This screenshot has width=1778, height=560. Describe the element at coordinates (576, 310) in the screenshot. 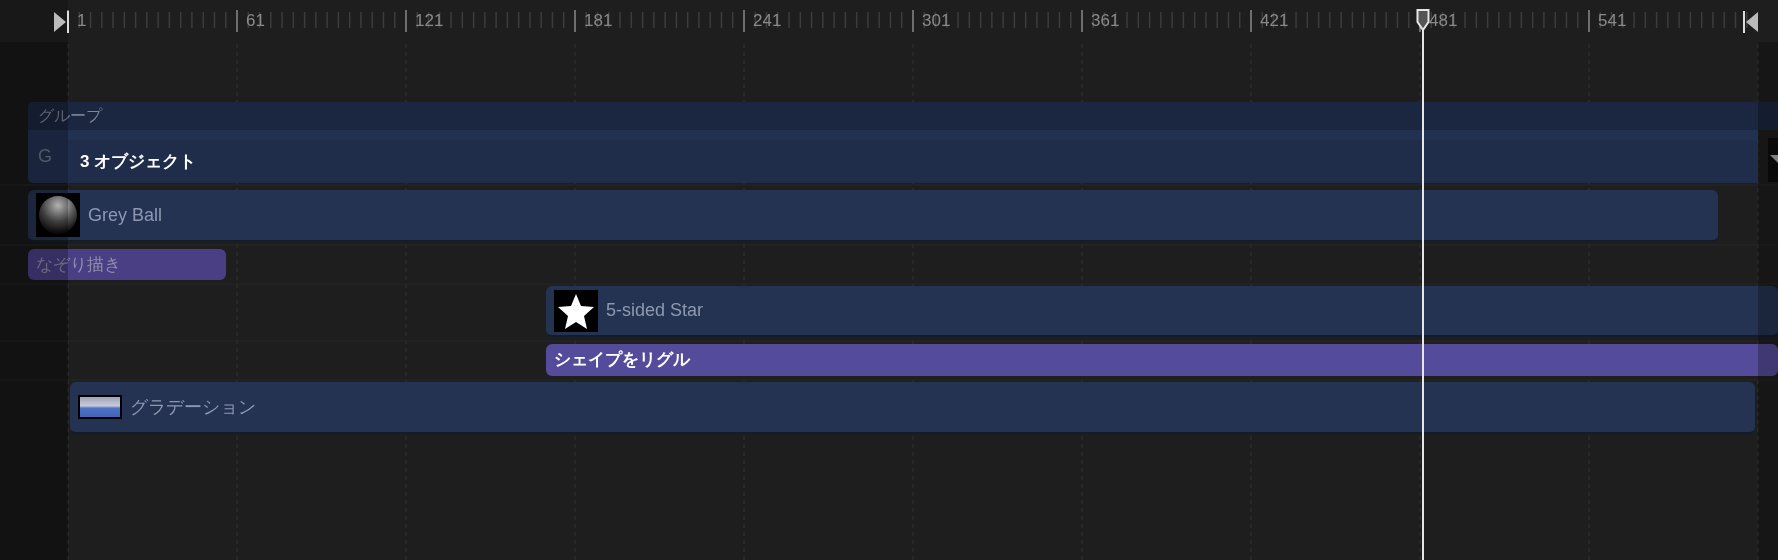

I see `star-thumbnail-icon` at that location.